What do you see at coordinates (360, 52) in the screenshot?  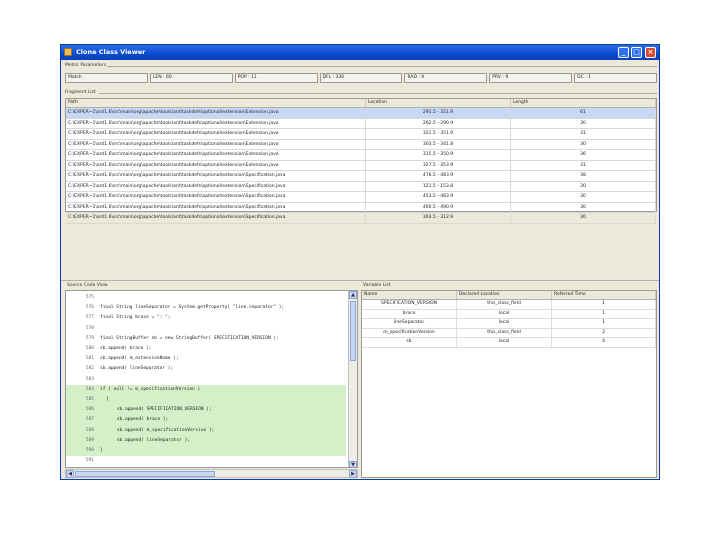 I see `title-bar: Clone Class Viewer _ □ ×` at bounding box center [360, 52].